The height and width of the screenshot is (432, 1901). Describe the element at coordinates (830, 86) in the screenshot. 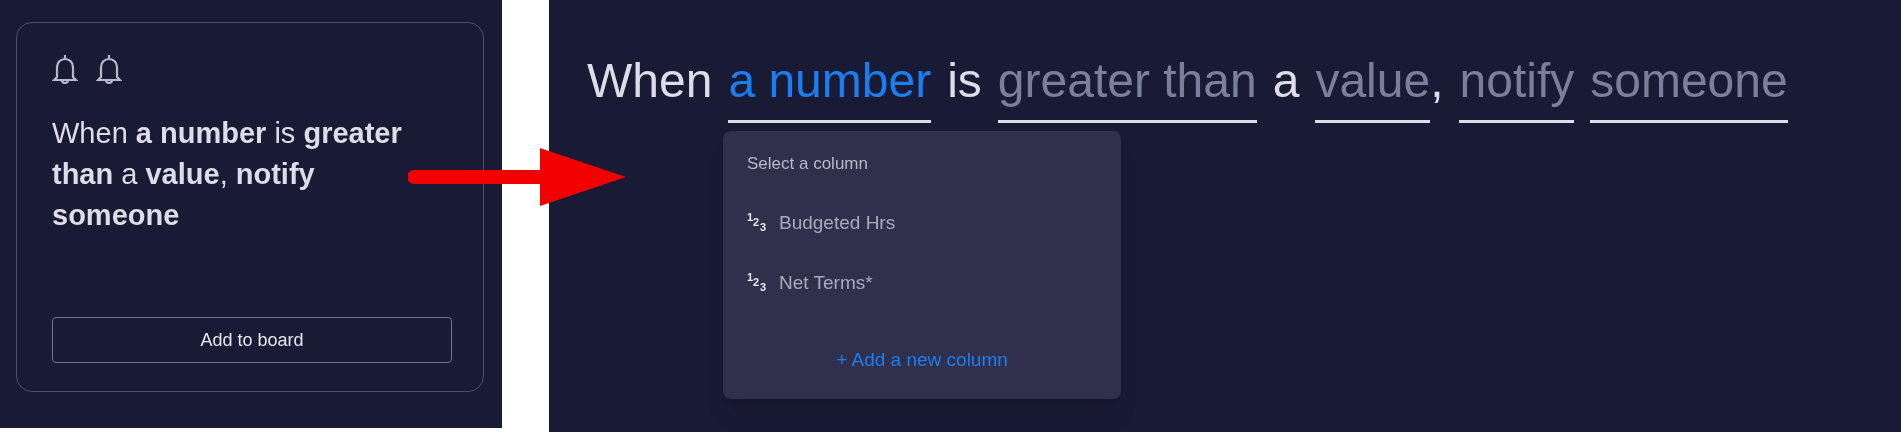

I see `sentence-field: a number` at that location.